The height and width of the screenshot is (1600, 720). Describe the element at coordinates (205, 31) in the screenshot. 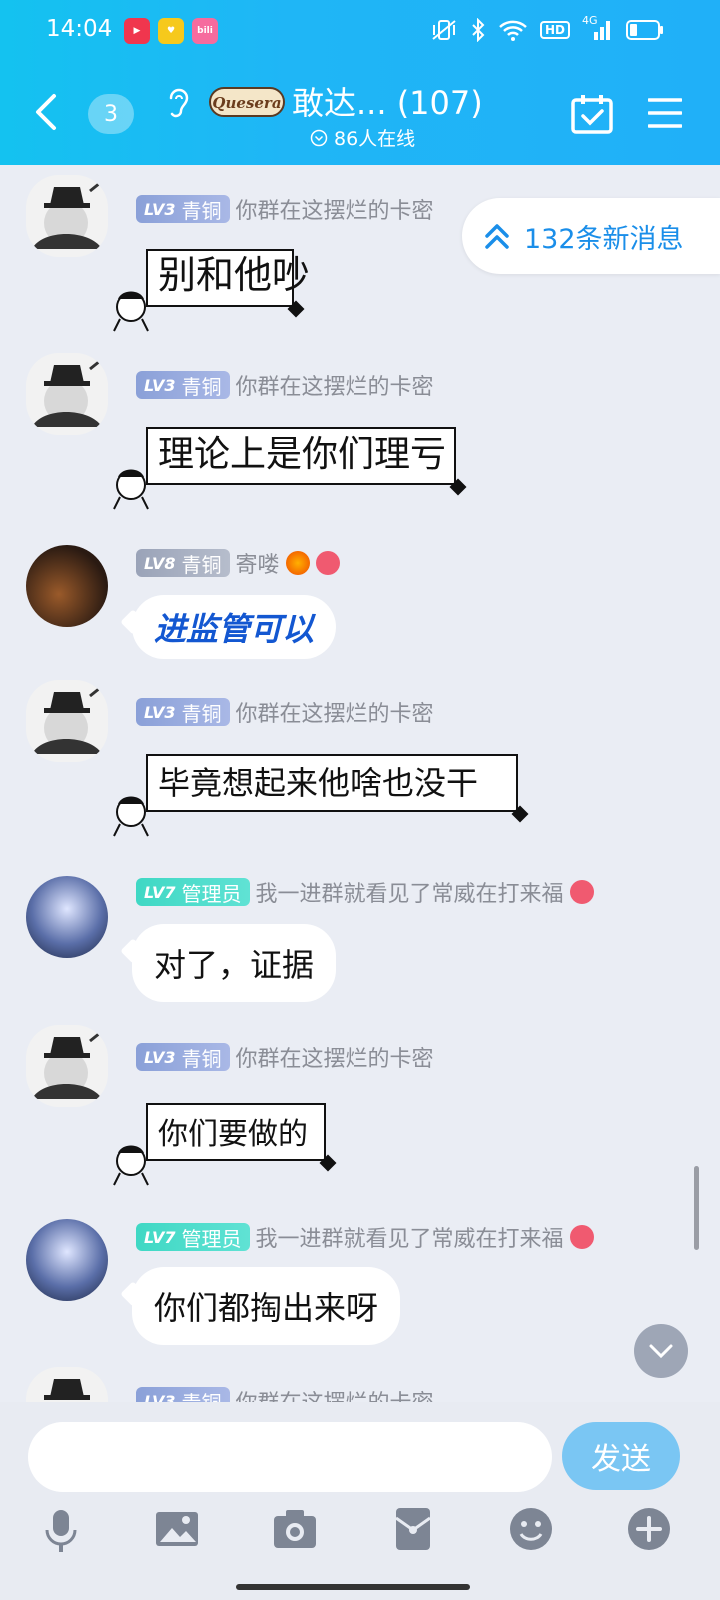

I see `bilibili-icon: bili` at that location.